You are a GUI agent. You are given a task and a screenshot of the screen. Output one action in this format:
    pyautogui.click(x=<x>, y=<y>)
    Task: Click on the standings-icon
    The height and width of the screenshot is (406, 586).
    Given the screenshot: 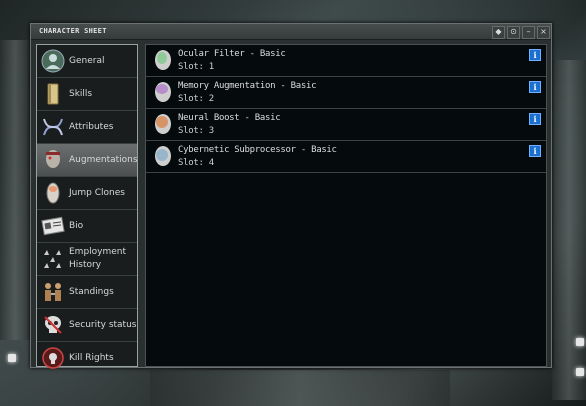 What is the action you would take?
    pyautogui.click(x=53, y=292)
    